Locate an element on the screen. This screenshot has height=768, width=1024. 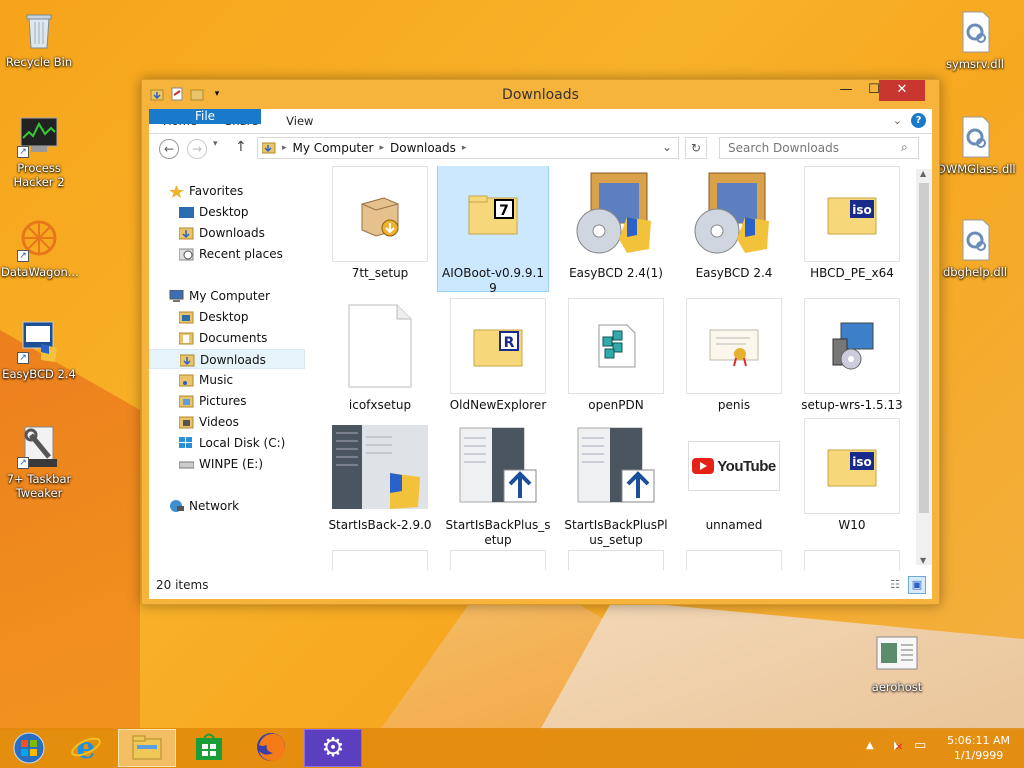
file-item: StartIsBackPlus_s etup is located at coordinates (498, 483).